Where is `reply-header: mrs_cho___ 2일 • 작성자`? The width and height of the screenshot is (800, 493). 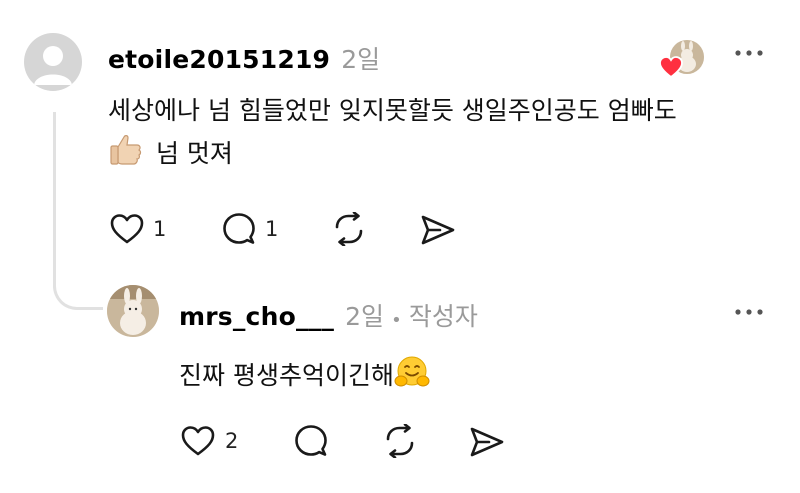
reply-header: mrs_cho___ 2일 • 작성자 is located at coordinates (328, 315).